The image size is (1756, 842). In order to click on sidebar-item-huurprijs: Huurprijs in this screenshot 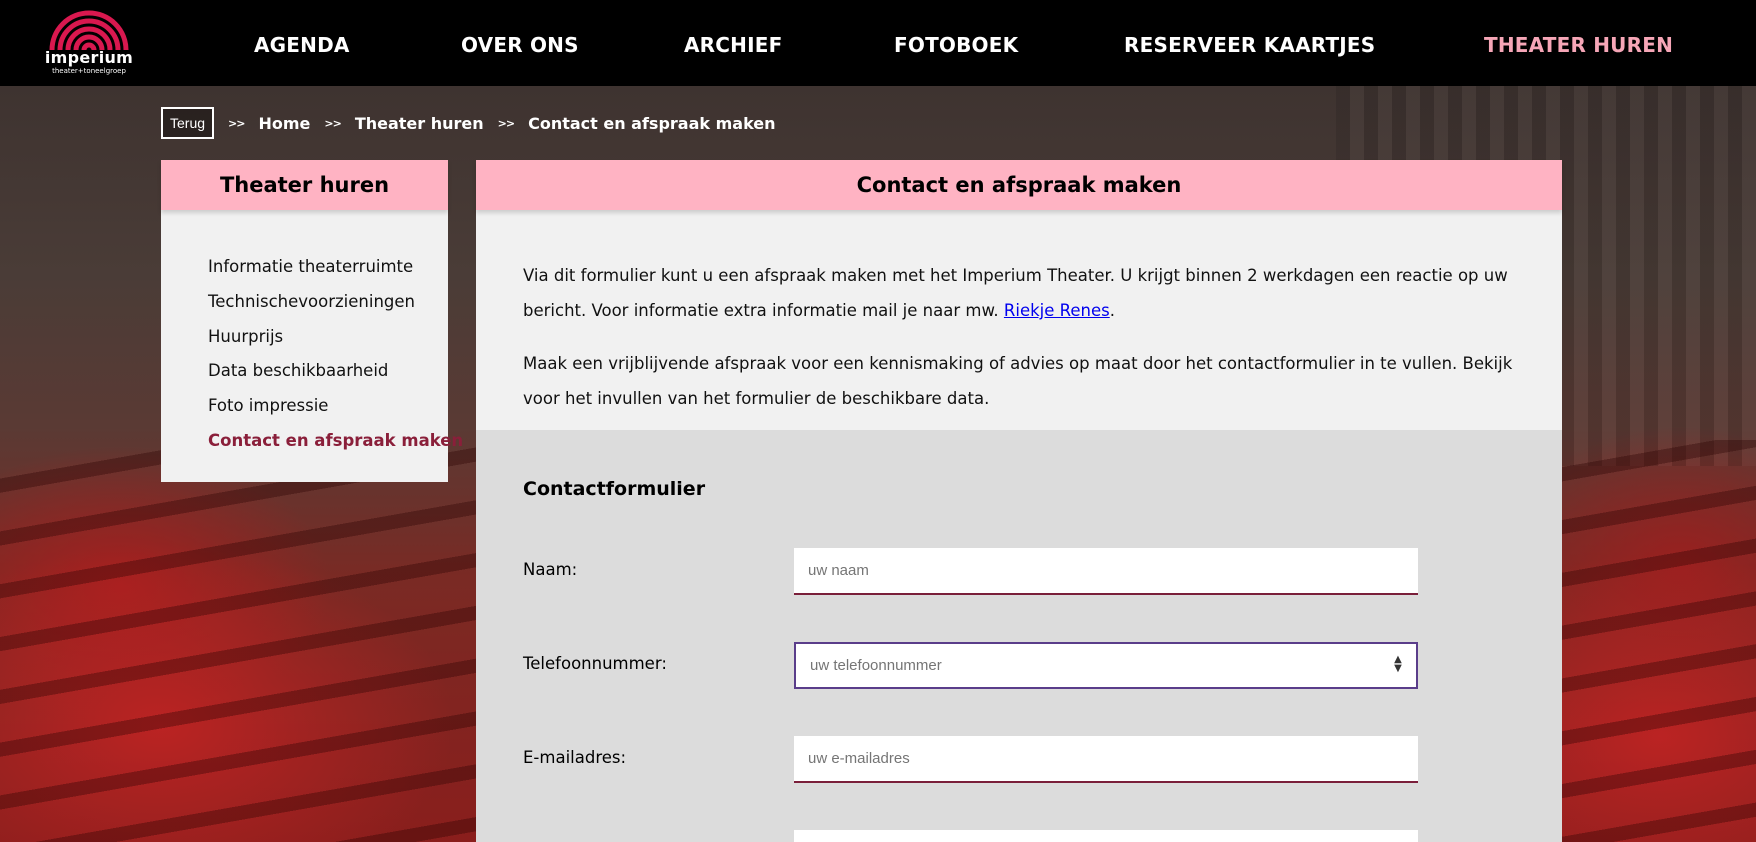, I will do `click(328, 337)`.